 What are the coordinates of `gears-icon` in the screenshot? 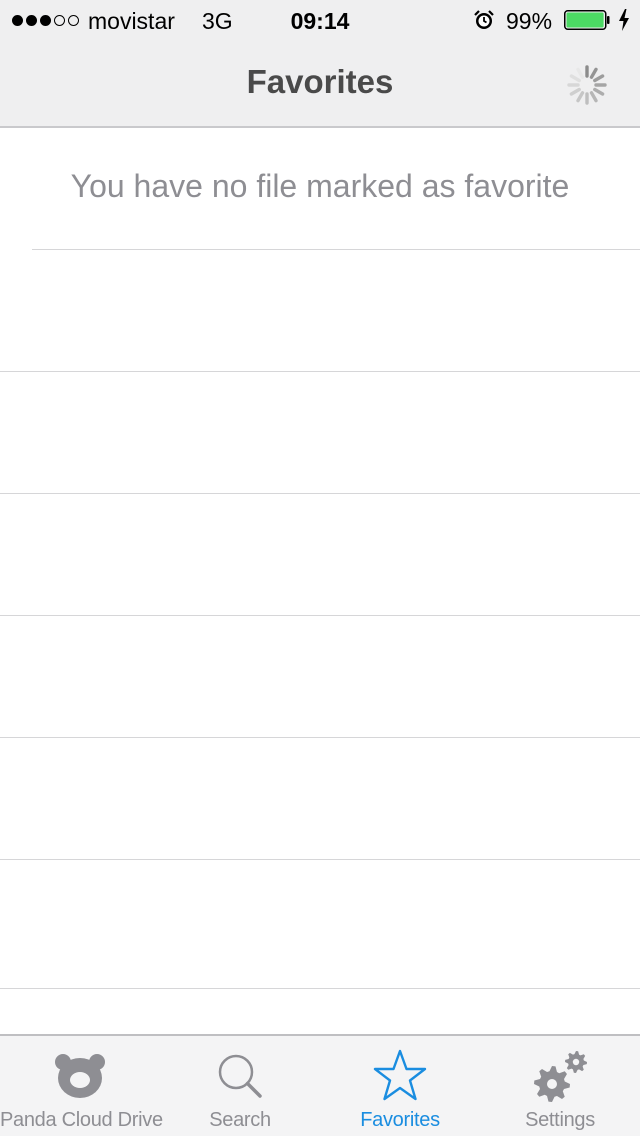 It's located at (560, 1076).